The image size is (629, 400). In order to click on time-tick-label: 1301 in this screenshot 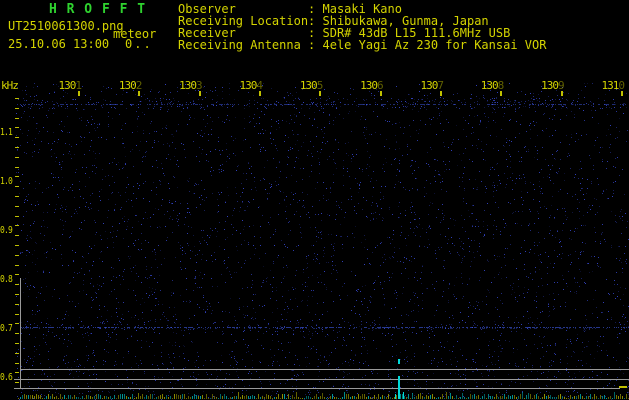, I will do `click(70, 85)`.